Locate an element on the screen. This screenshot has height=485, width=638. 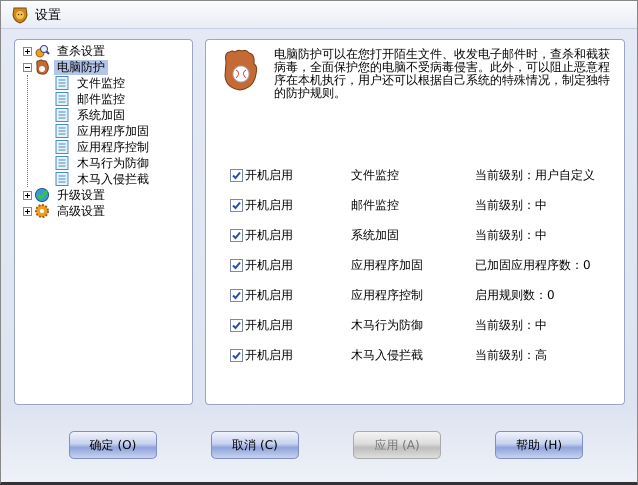
description-text: 电脑防护可以在您打开陌生文件、收发电子邮件时，查杀和截获病毒，全面保护您的电脑不受病毒侵害。此外，可以阻止恶意程序在本机执行，用户还可以根据自己系统的特殊情况，制定独特的防护规则。 is located at coordinates (442, 75).